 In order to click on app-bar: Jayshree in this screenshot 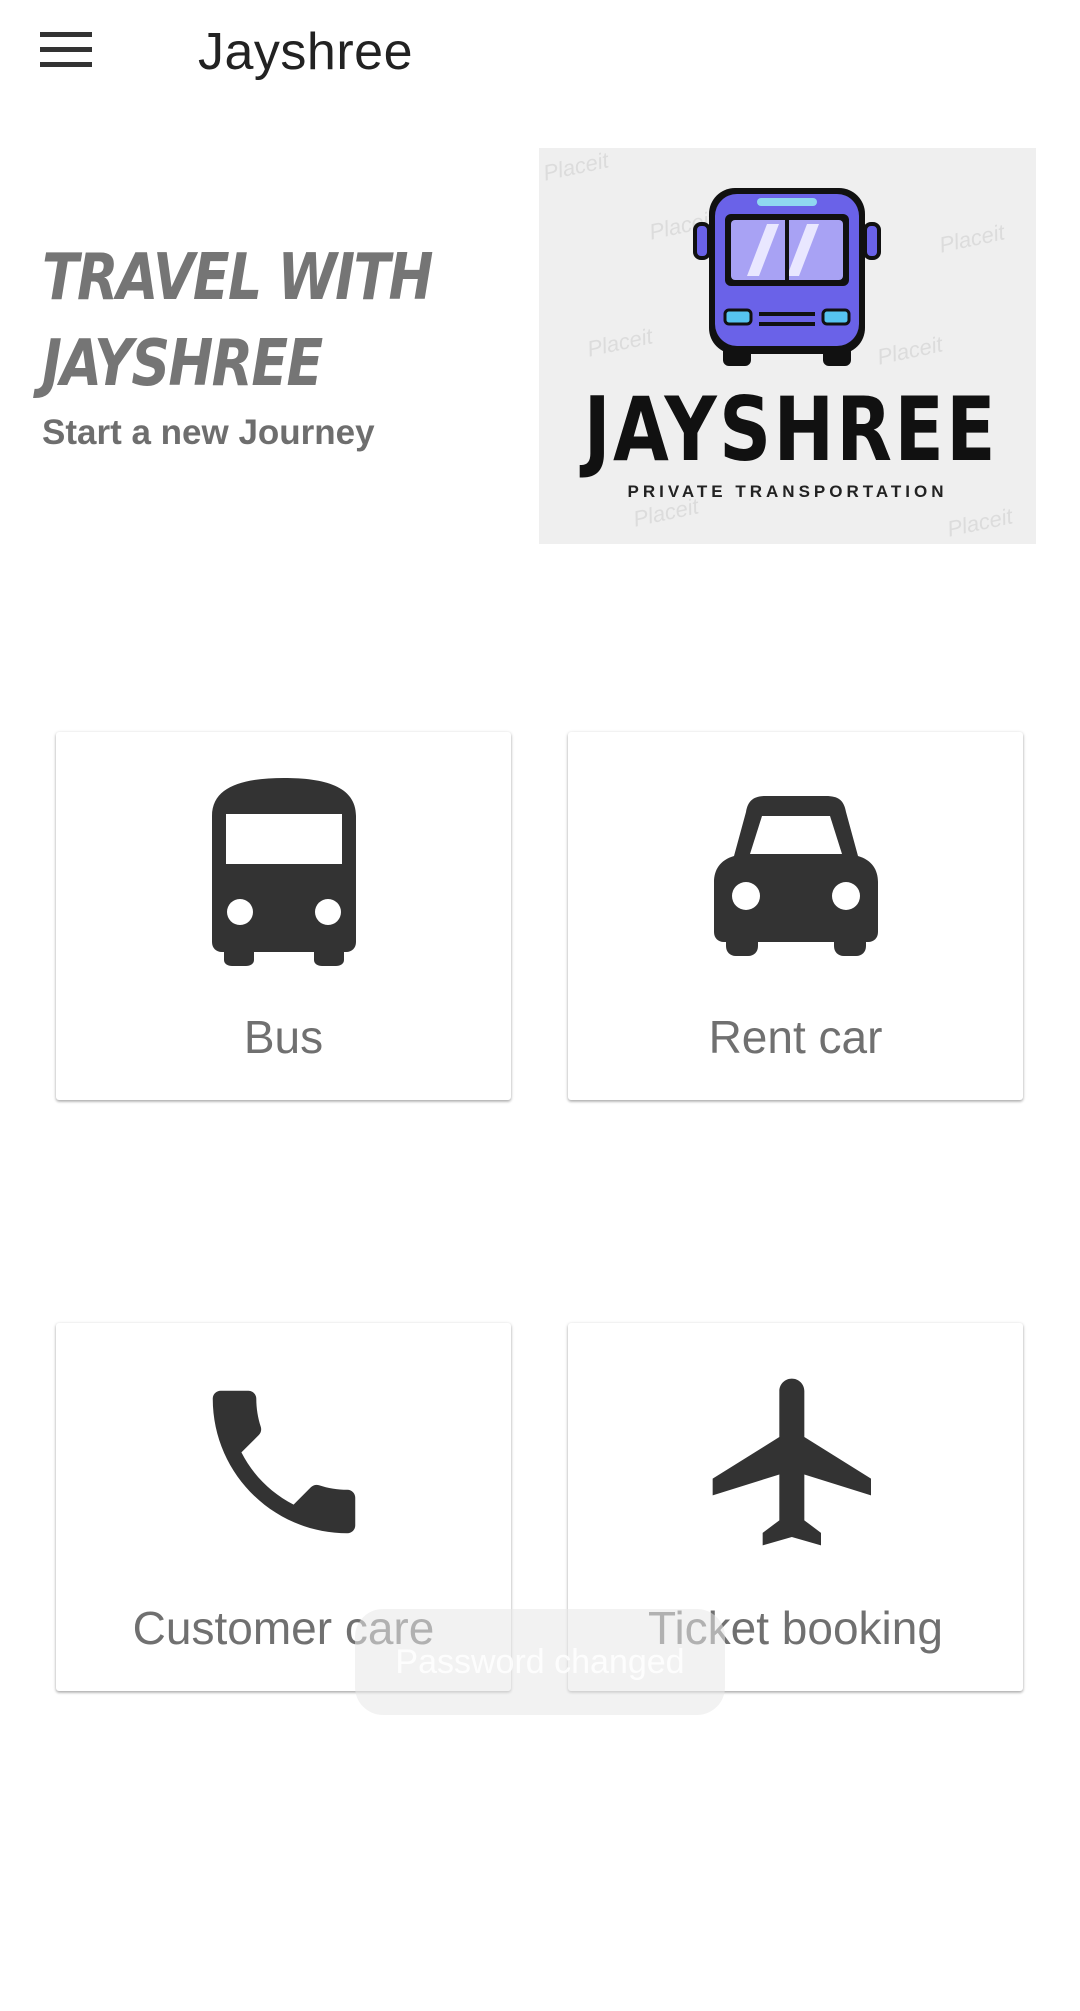, I will do `click(540, 52)`.